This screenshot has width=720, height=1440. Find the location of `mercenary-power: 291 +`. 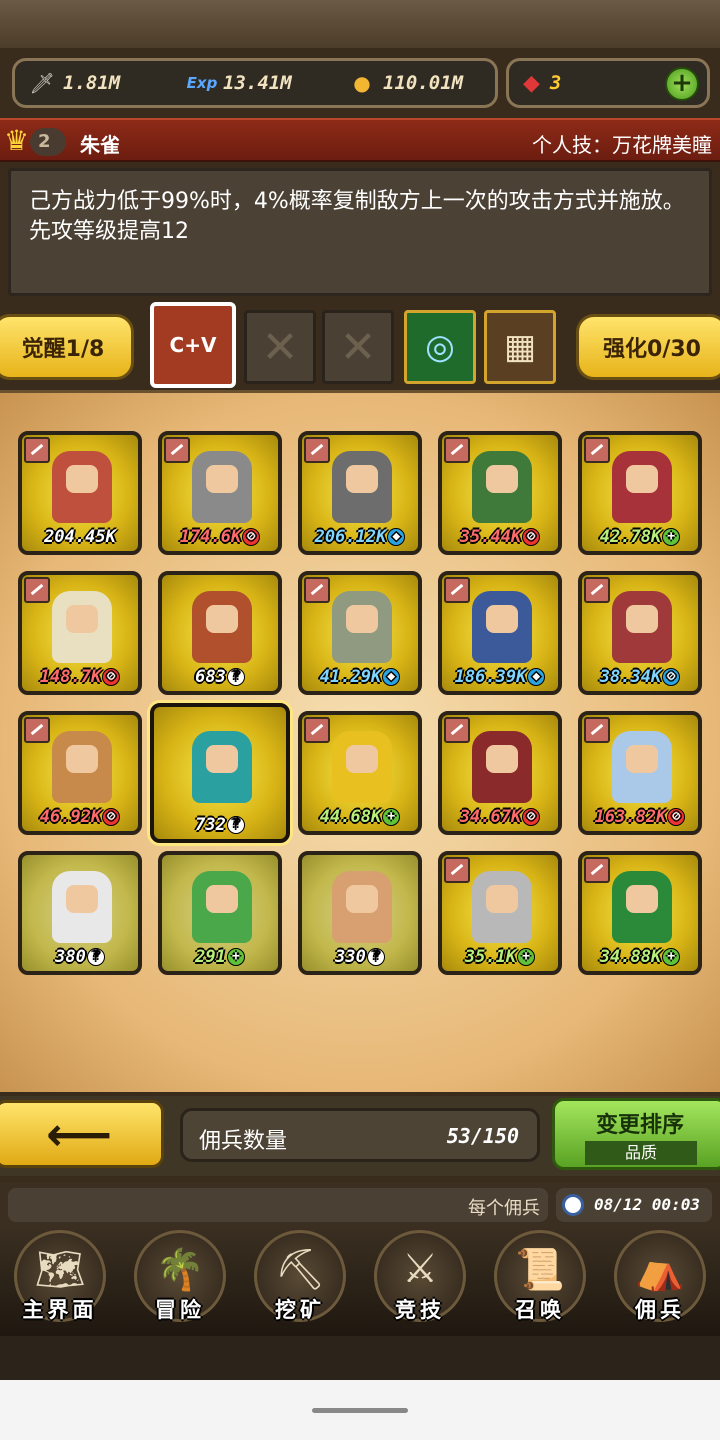

mercenary-power: 291 + is located at coordinates (220, 957).